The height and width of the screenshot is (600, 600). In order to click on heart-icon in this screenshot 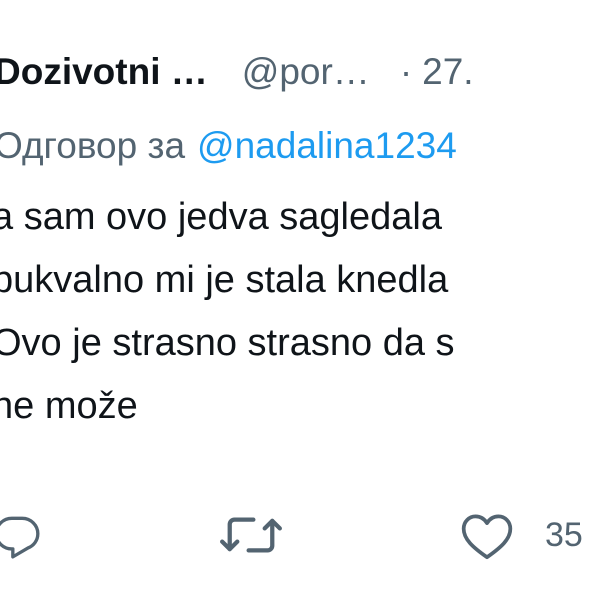, I will do `click(487, 537)`.